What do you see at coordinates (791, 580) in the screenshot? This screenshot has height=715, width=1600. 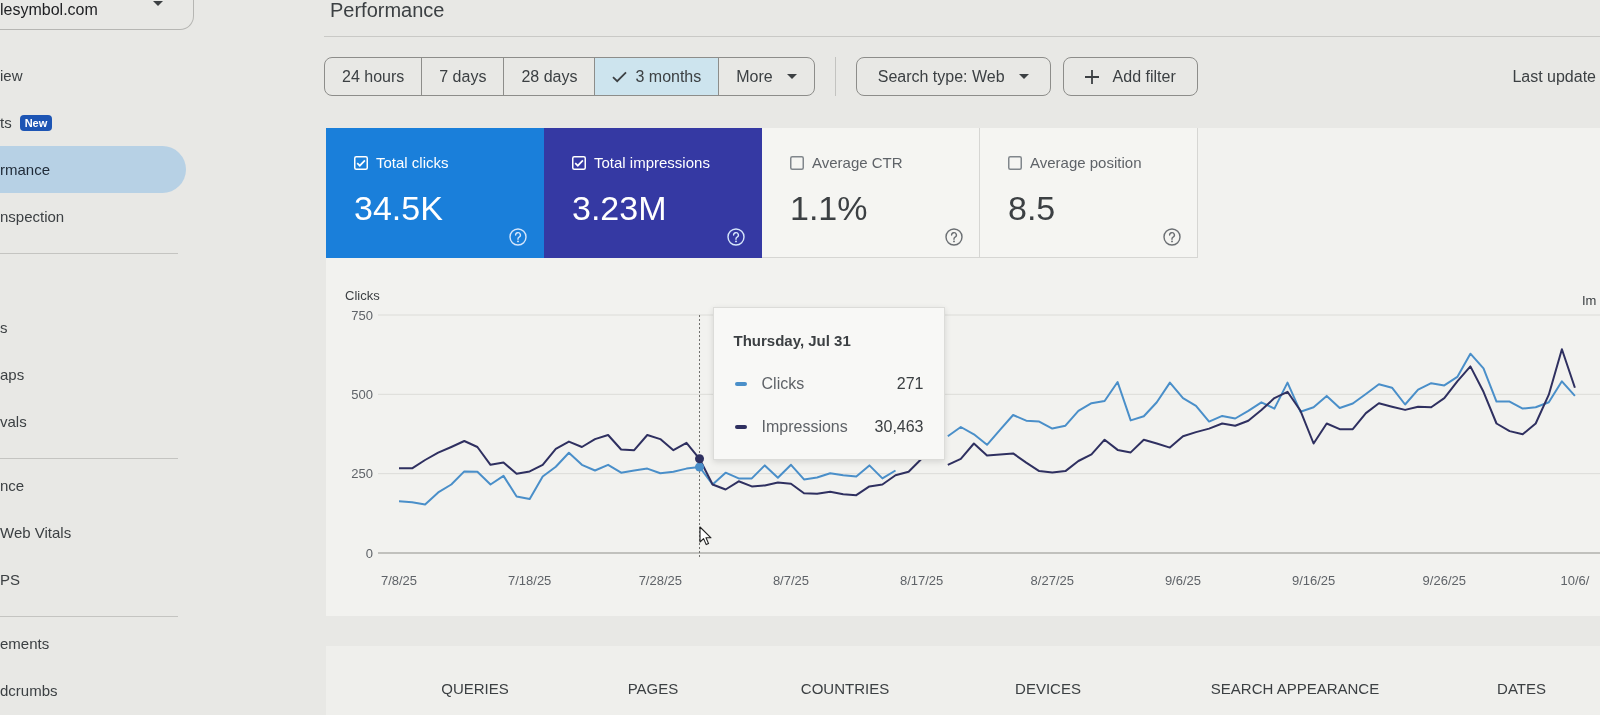 I see `x-axis-tick-label: 8/7/25` at bounding box center [791, 580].